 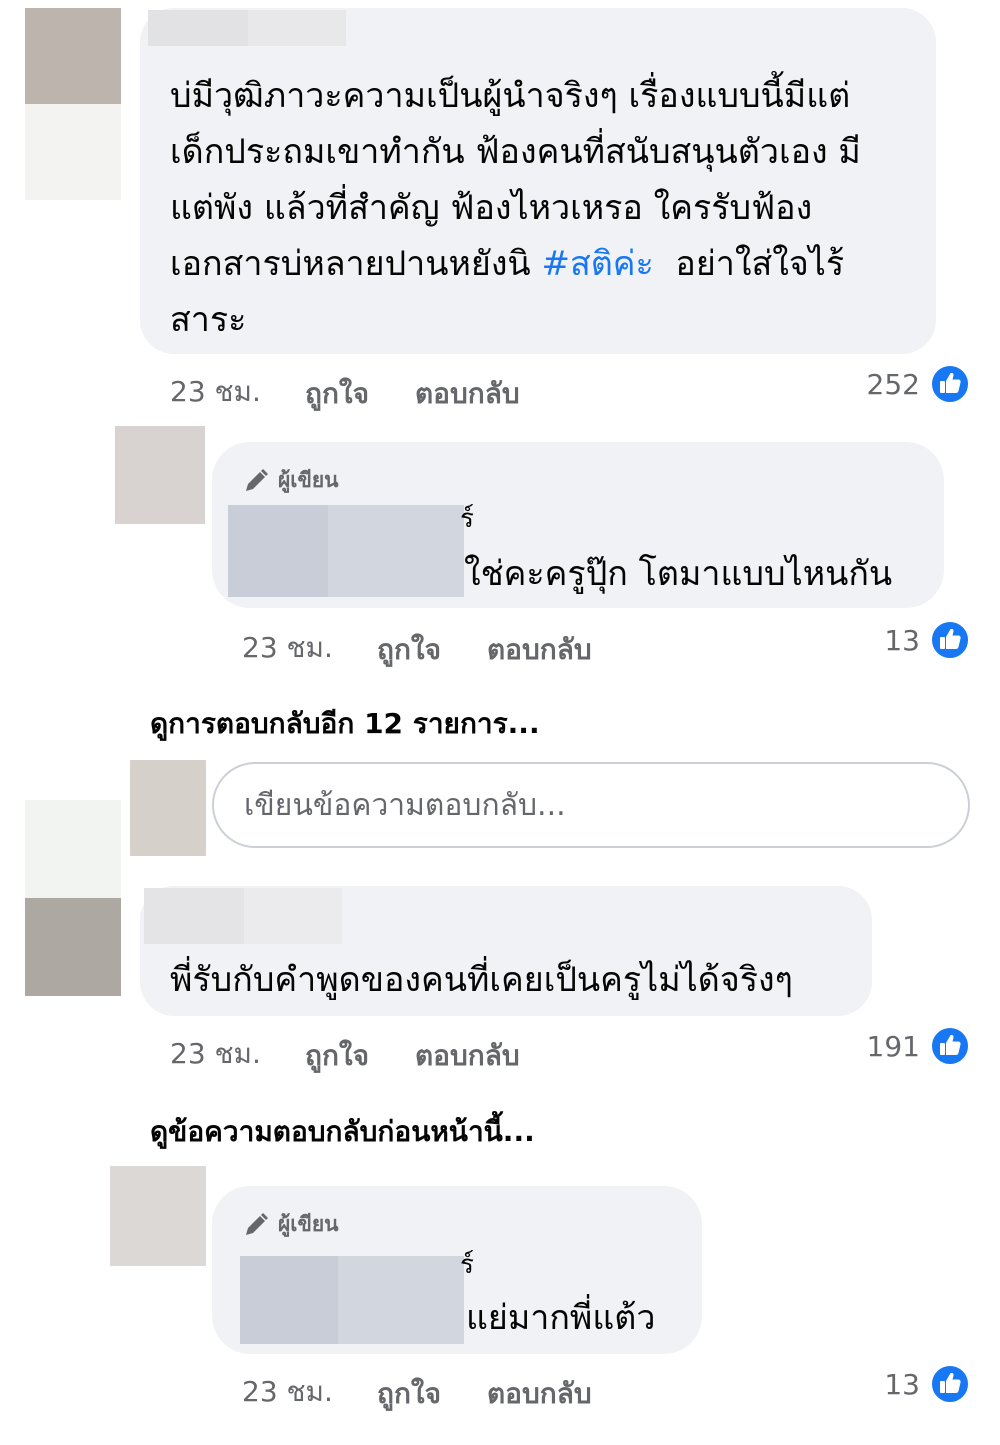 I want to click on like-count: 252, so click(x=880, y=384).